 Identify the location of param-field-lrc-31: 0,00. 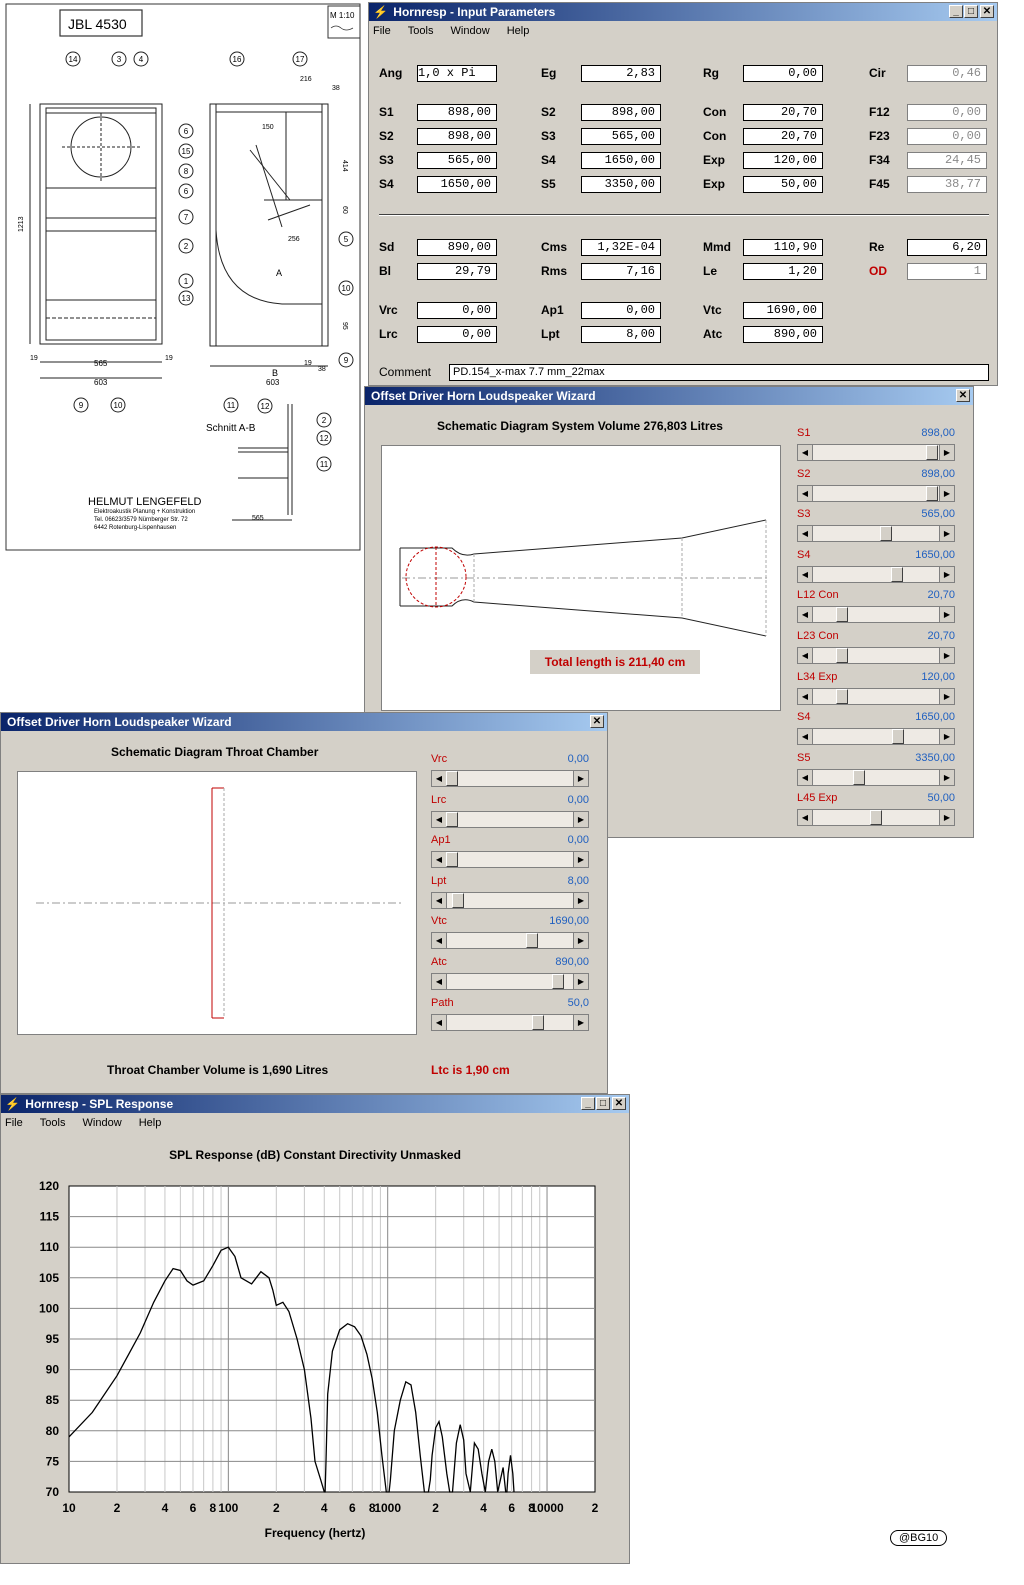
(457, 334).